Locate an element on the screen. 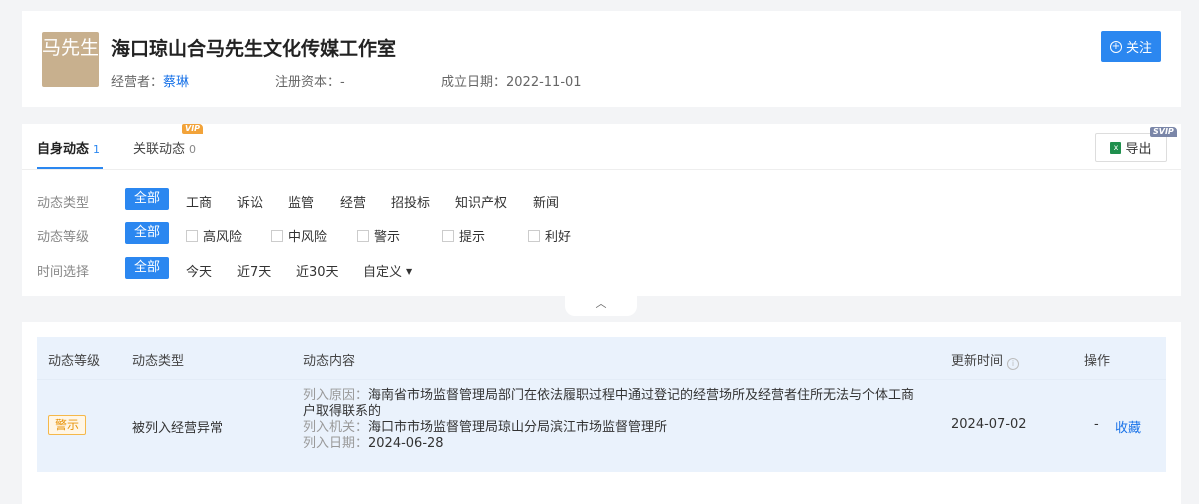 Image resolution: width=1199 pixels, height=504 pixels. level-option-positive: 利好 is located at coordinates (549, 235).